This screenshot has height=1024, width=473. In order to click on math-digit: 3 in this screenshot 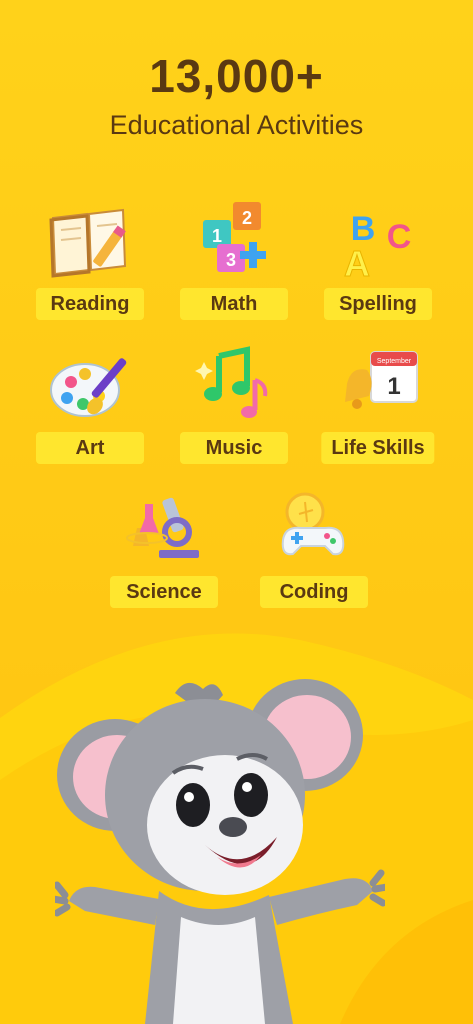, I will do `click(231, 260)`.